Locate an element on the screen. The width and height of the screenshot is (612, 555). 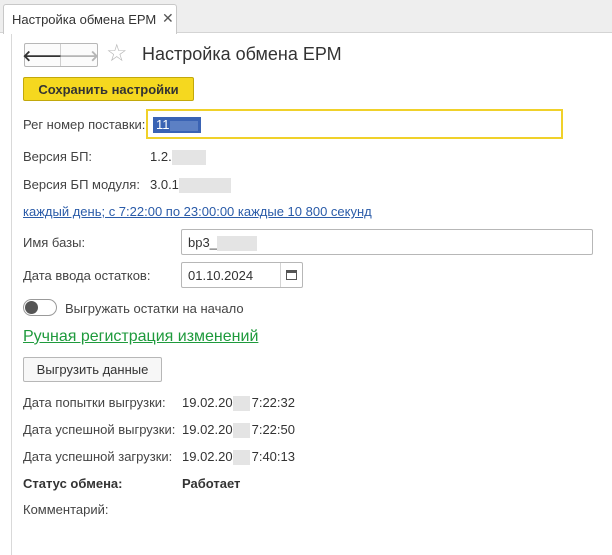
nav-buttons: 🡐 🡒 is located at coordinates (60, 55).